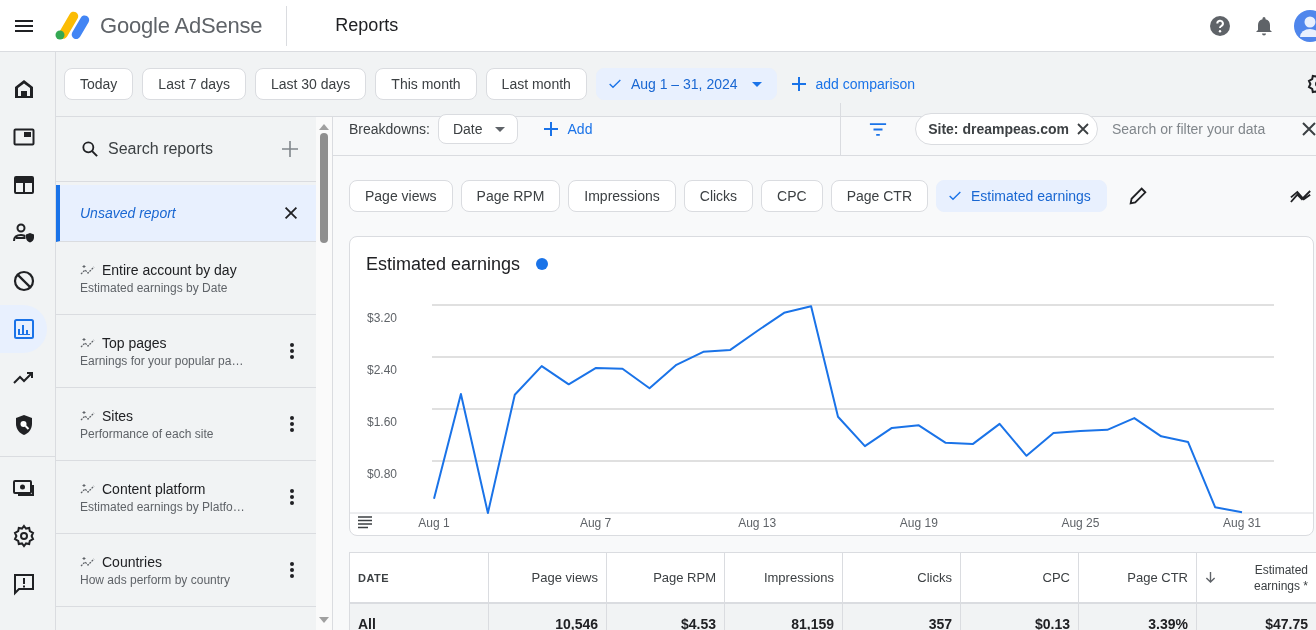  What do you see at coordinates (547, 577) in the screenshot?
I see `column-header: Page views` at bounding box center [547, 577].